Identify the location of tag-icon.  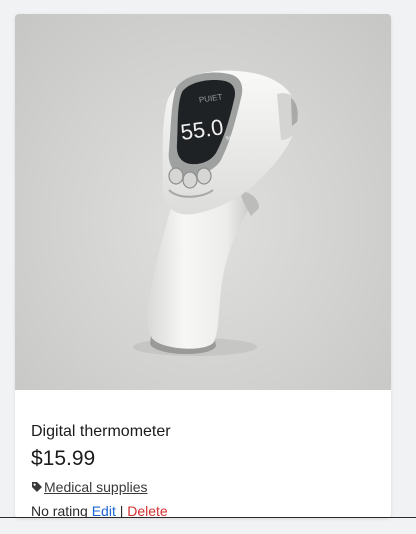
(37, 487).